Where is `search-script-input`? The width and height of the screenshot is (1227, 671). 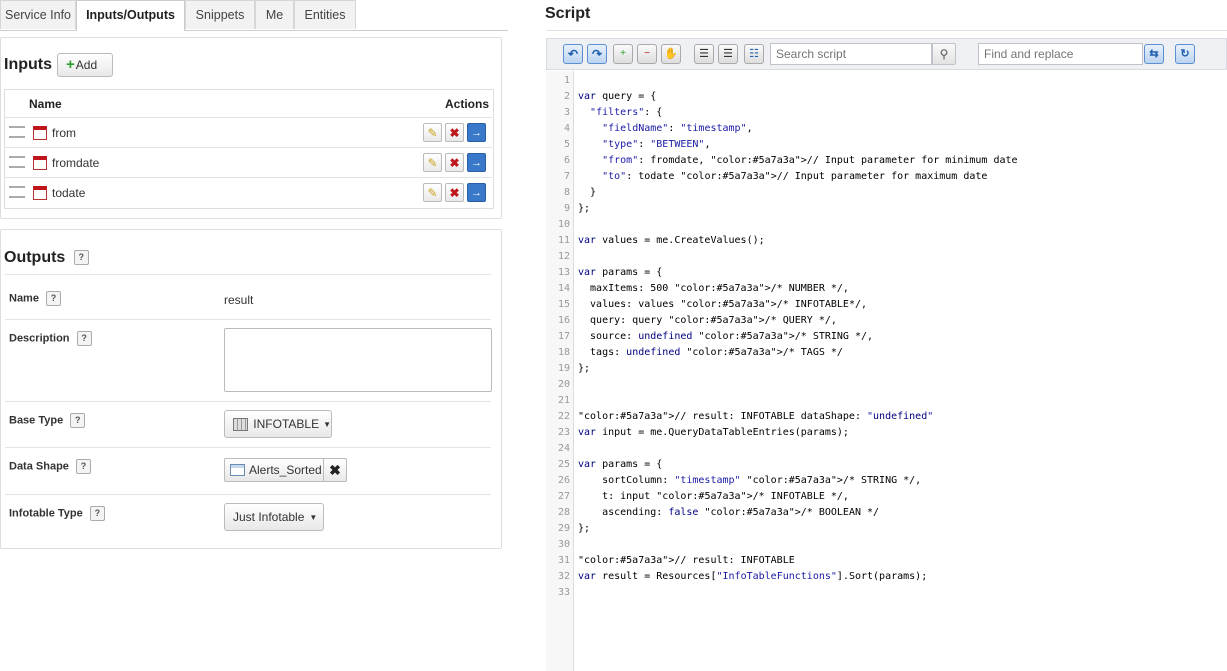 search-script-input is located at coordinates (851, 54).